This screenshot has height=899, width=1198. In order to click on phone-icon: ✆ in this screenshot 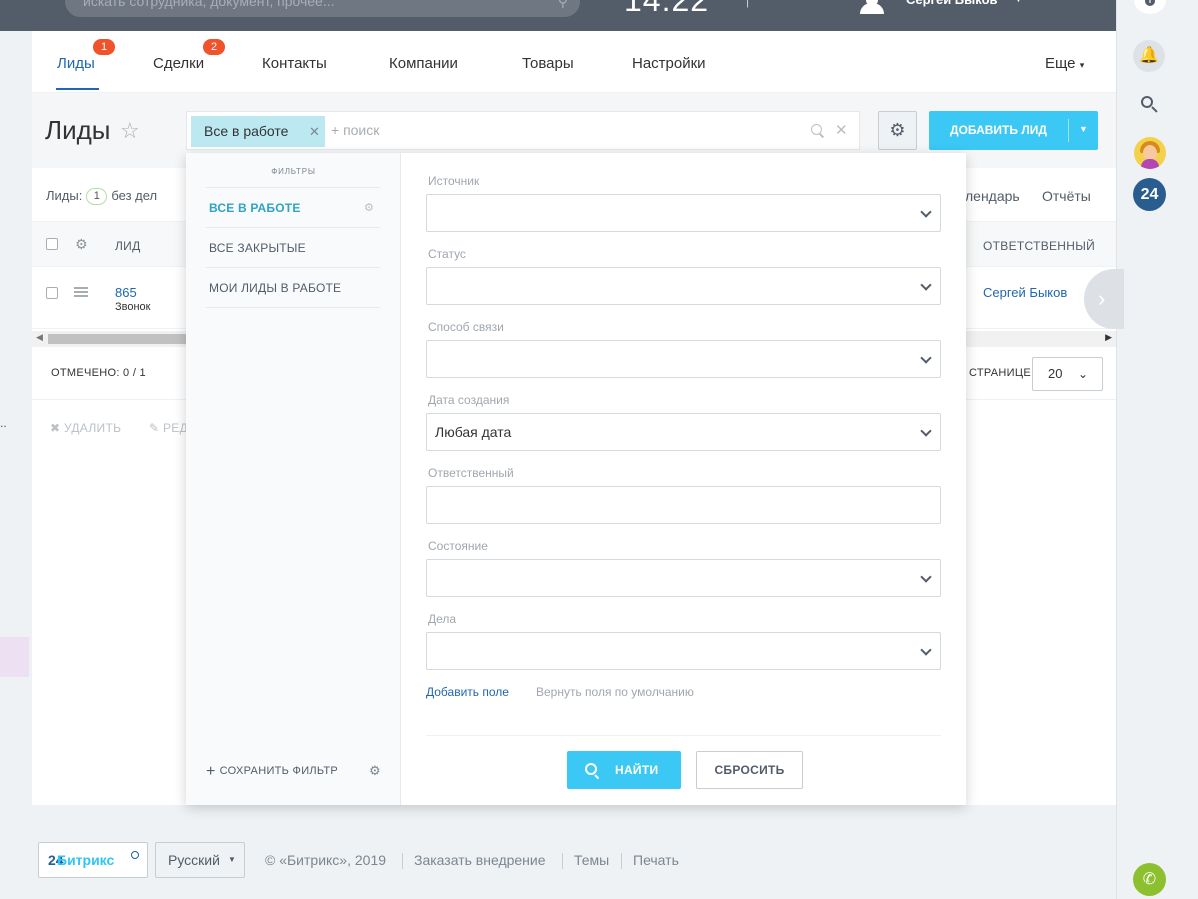, I will do `click(1149, 879)`.